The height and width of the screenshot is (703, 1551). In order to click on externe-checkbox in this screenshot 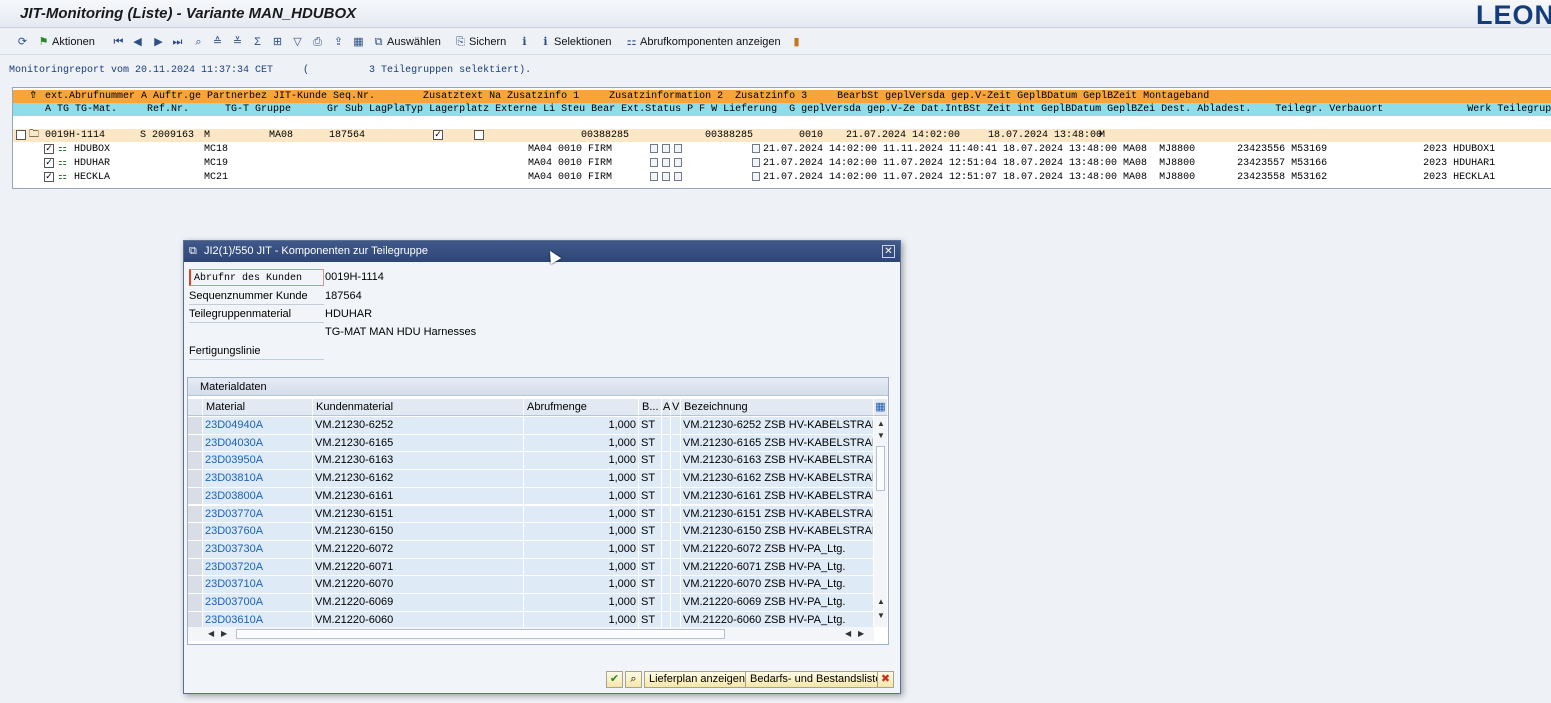, I will do `click(479, 135)`.